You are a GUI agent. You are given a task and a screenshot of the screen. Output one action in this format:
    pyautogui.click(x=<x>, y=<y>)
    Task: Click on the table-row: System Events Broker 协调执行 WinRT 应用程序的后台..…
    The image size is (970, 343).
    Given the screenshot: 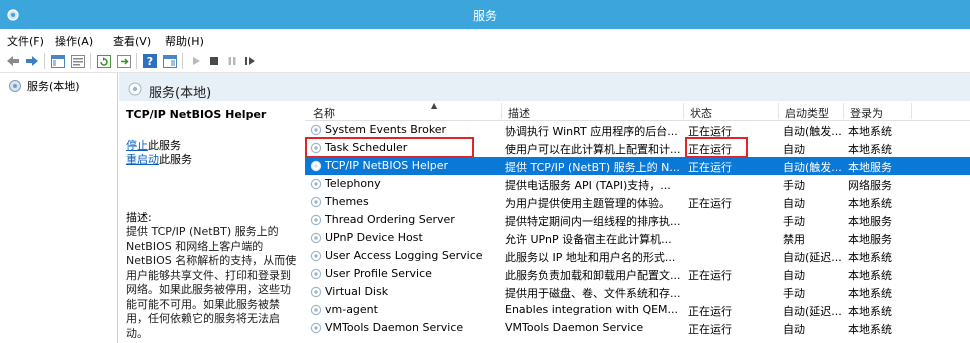 What is the action you would take?
    pyautogui.click(x=637, y=130)
    